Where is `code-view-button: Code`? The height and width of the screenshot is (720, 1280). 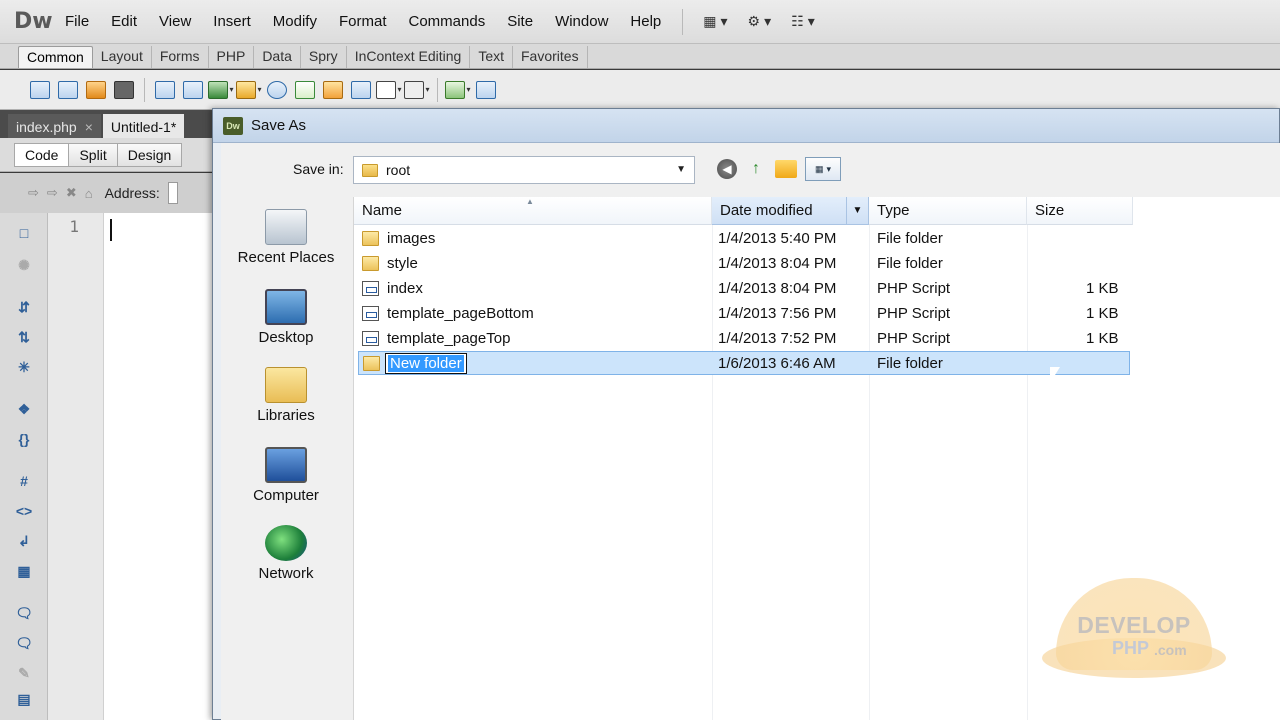
code-view-button: Code is located at coordinates (42, 154).